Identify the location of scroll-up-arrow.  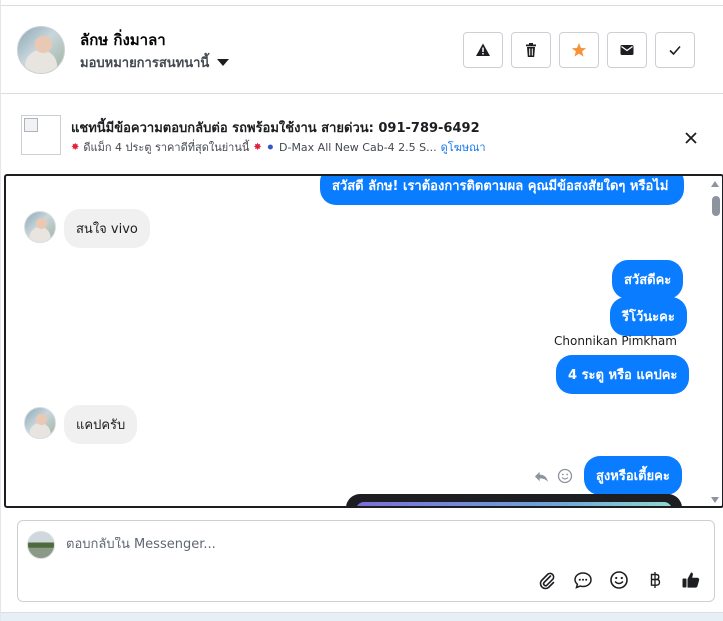
(715, 184).